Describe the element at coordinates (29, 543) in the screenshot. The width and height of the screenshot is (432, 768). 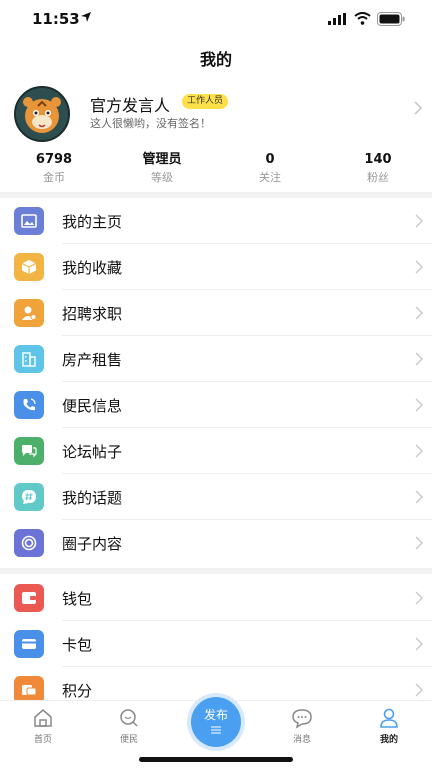
I see `circle-icon` at that location.